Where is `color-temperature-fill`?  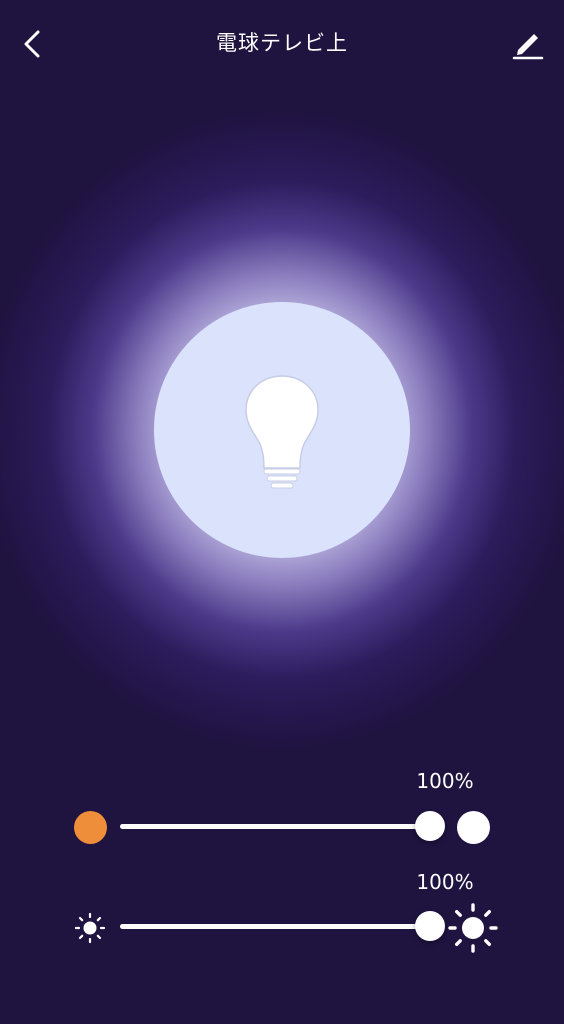 color-temperature-fill is located at coordinates (275, 826).